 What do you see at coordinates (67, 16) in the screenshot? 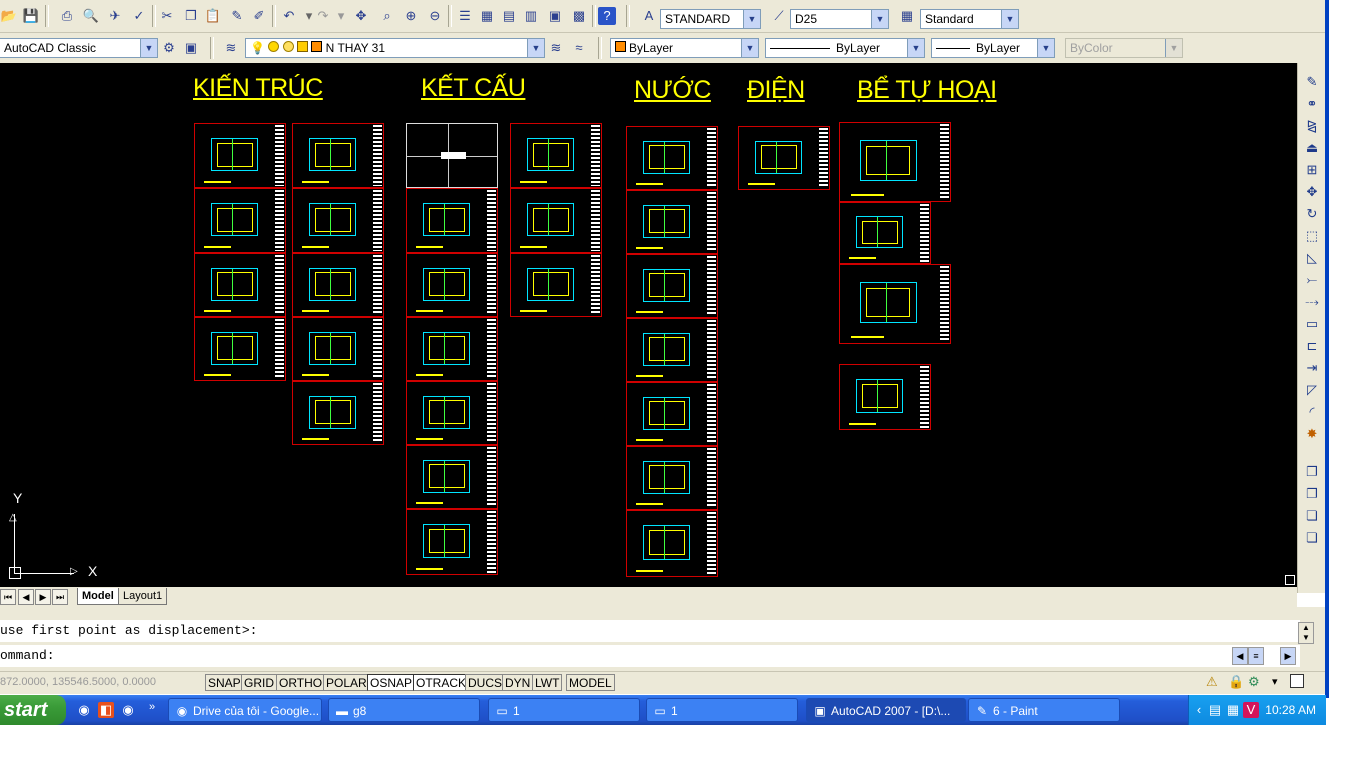
I see `plot-icon: ⎙` at bounding box center [67, 16].